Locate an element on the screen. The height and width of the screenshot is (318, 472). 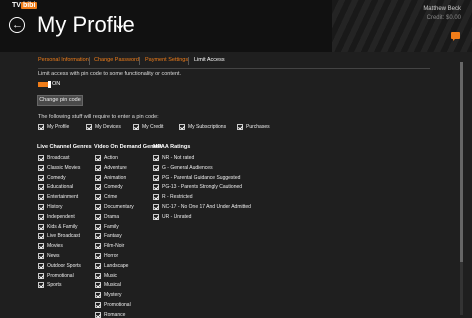
vod-genre-label: Landscape is located at coordinates (116, 265).